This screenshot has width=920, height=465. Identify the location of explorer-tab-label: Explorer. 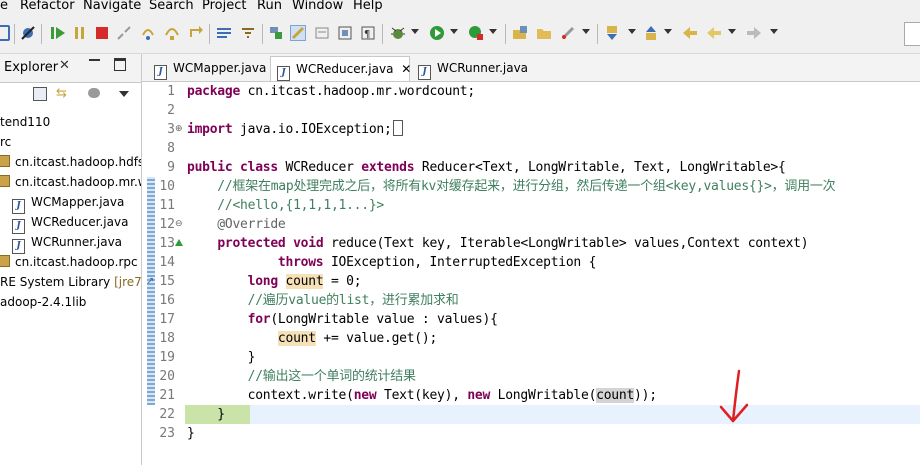
(31, 67).